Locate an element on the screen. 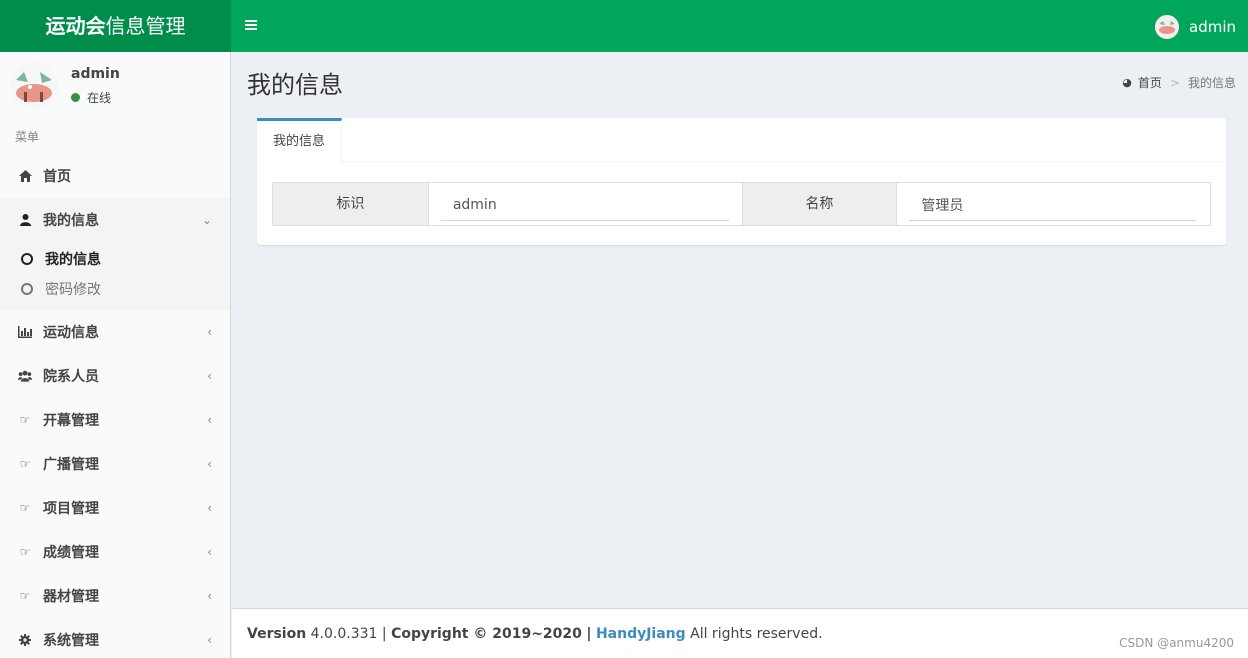 The image size is (1248, 658). page-title: 我的信息 is located at coordinates (295, 85).